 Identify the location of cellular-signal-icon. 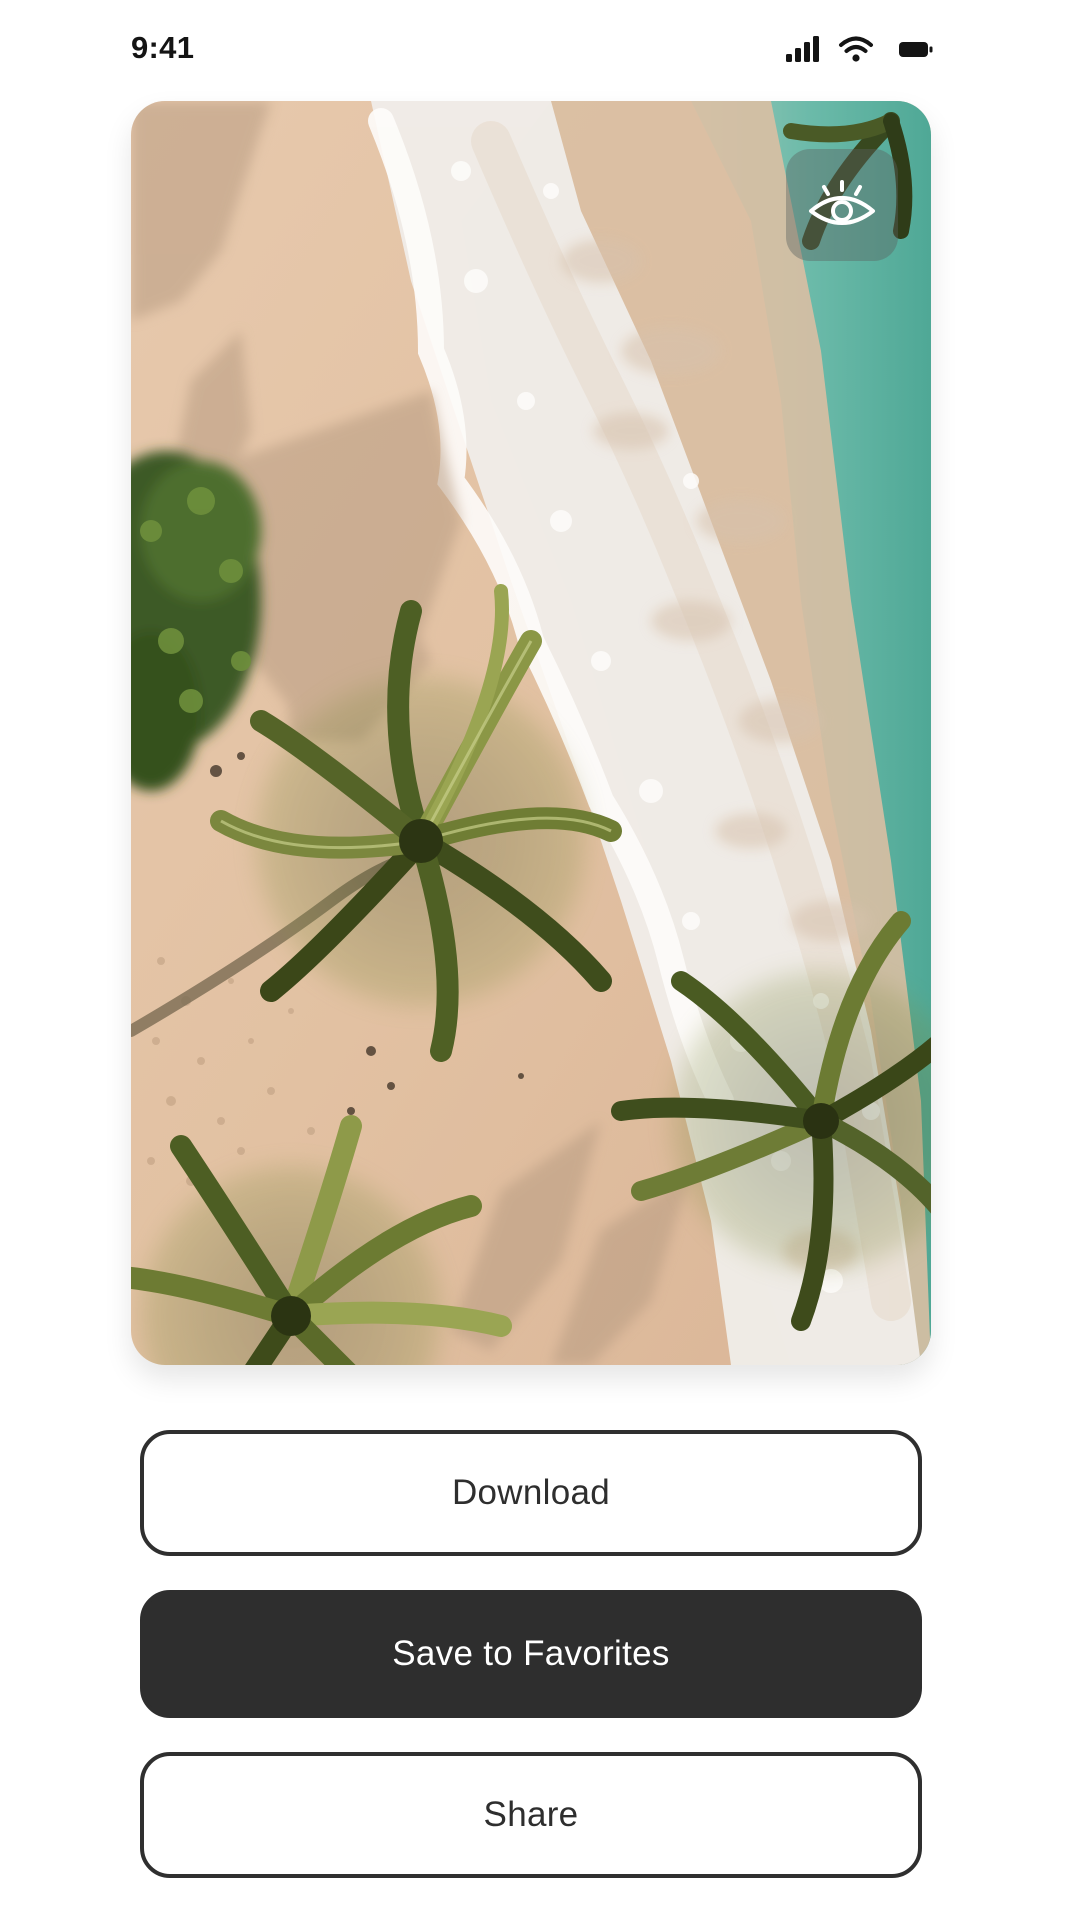
(802, 49).